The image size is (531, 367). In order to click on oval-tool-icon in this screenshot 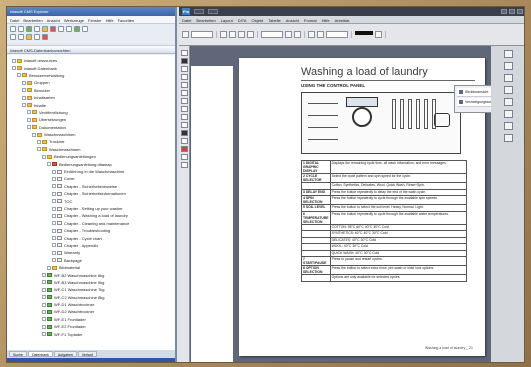, I will do `click(184, 85)`.